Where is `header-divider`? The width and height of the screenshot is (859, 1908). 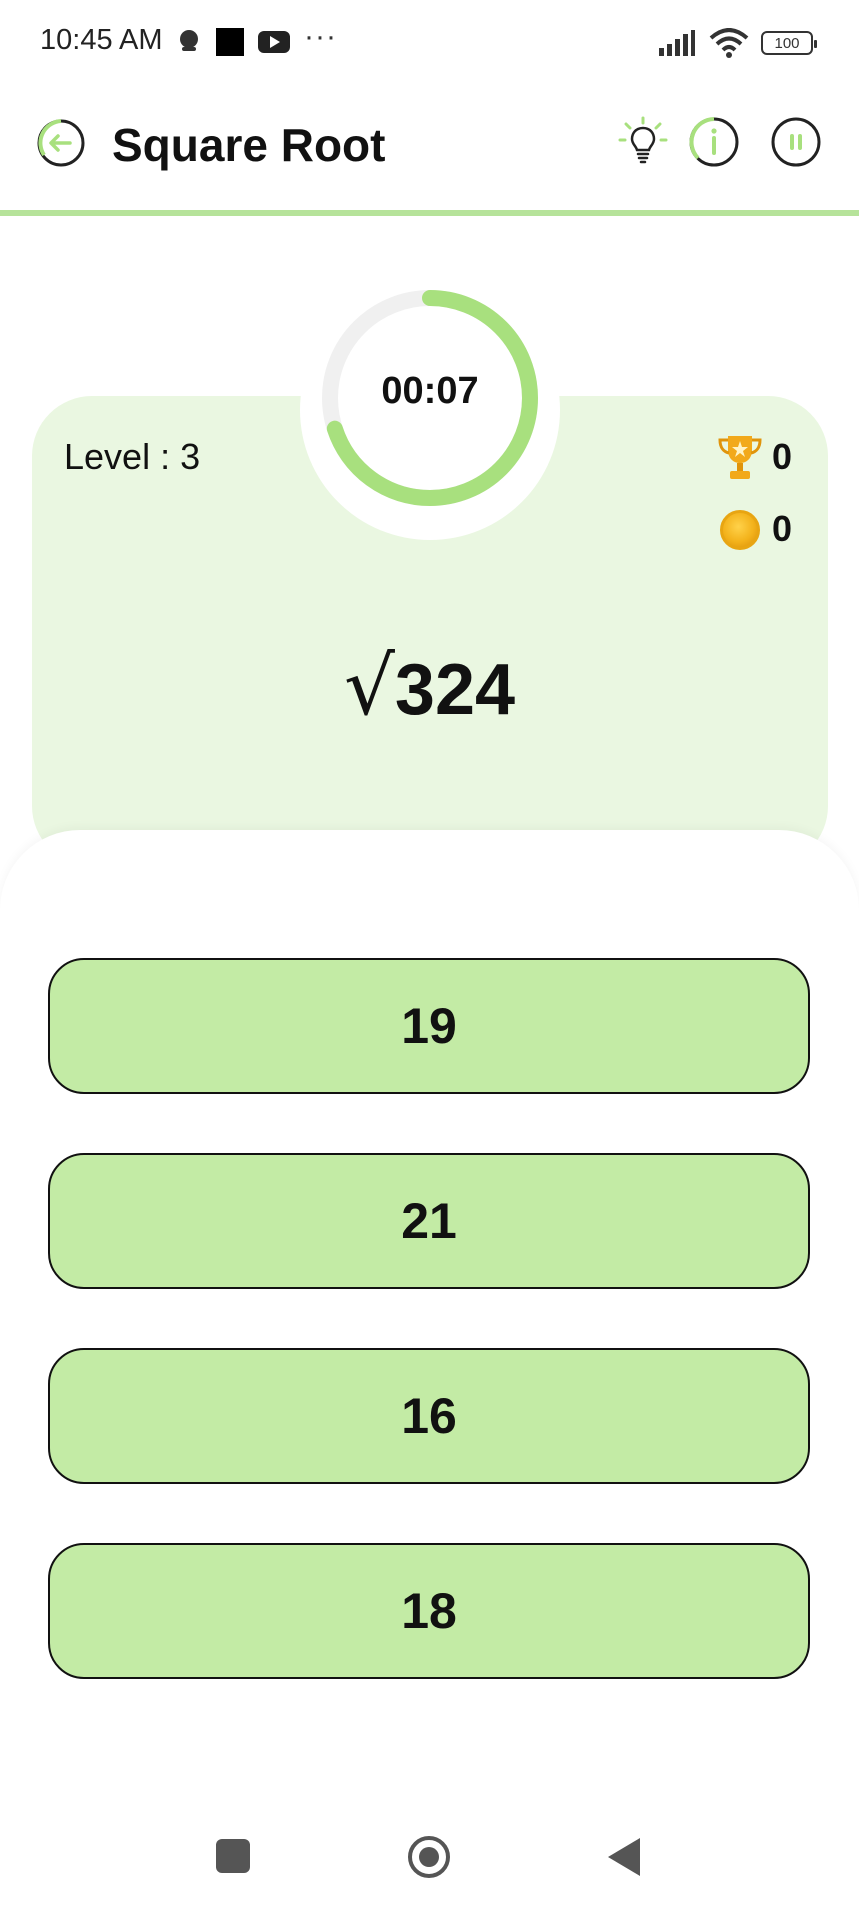
header-divider is located at coordinates (429, 213).